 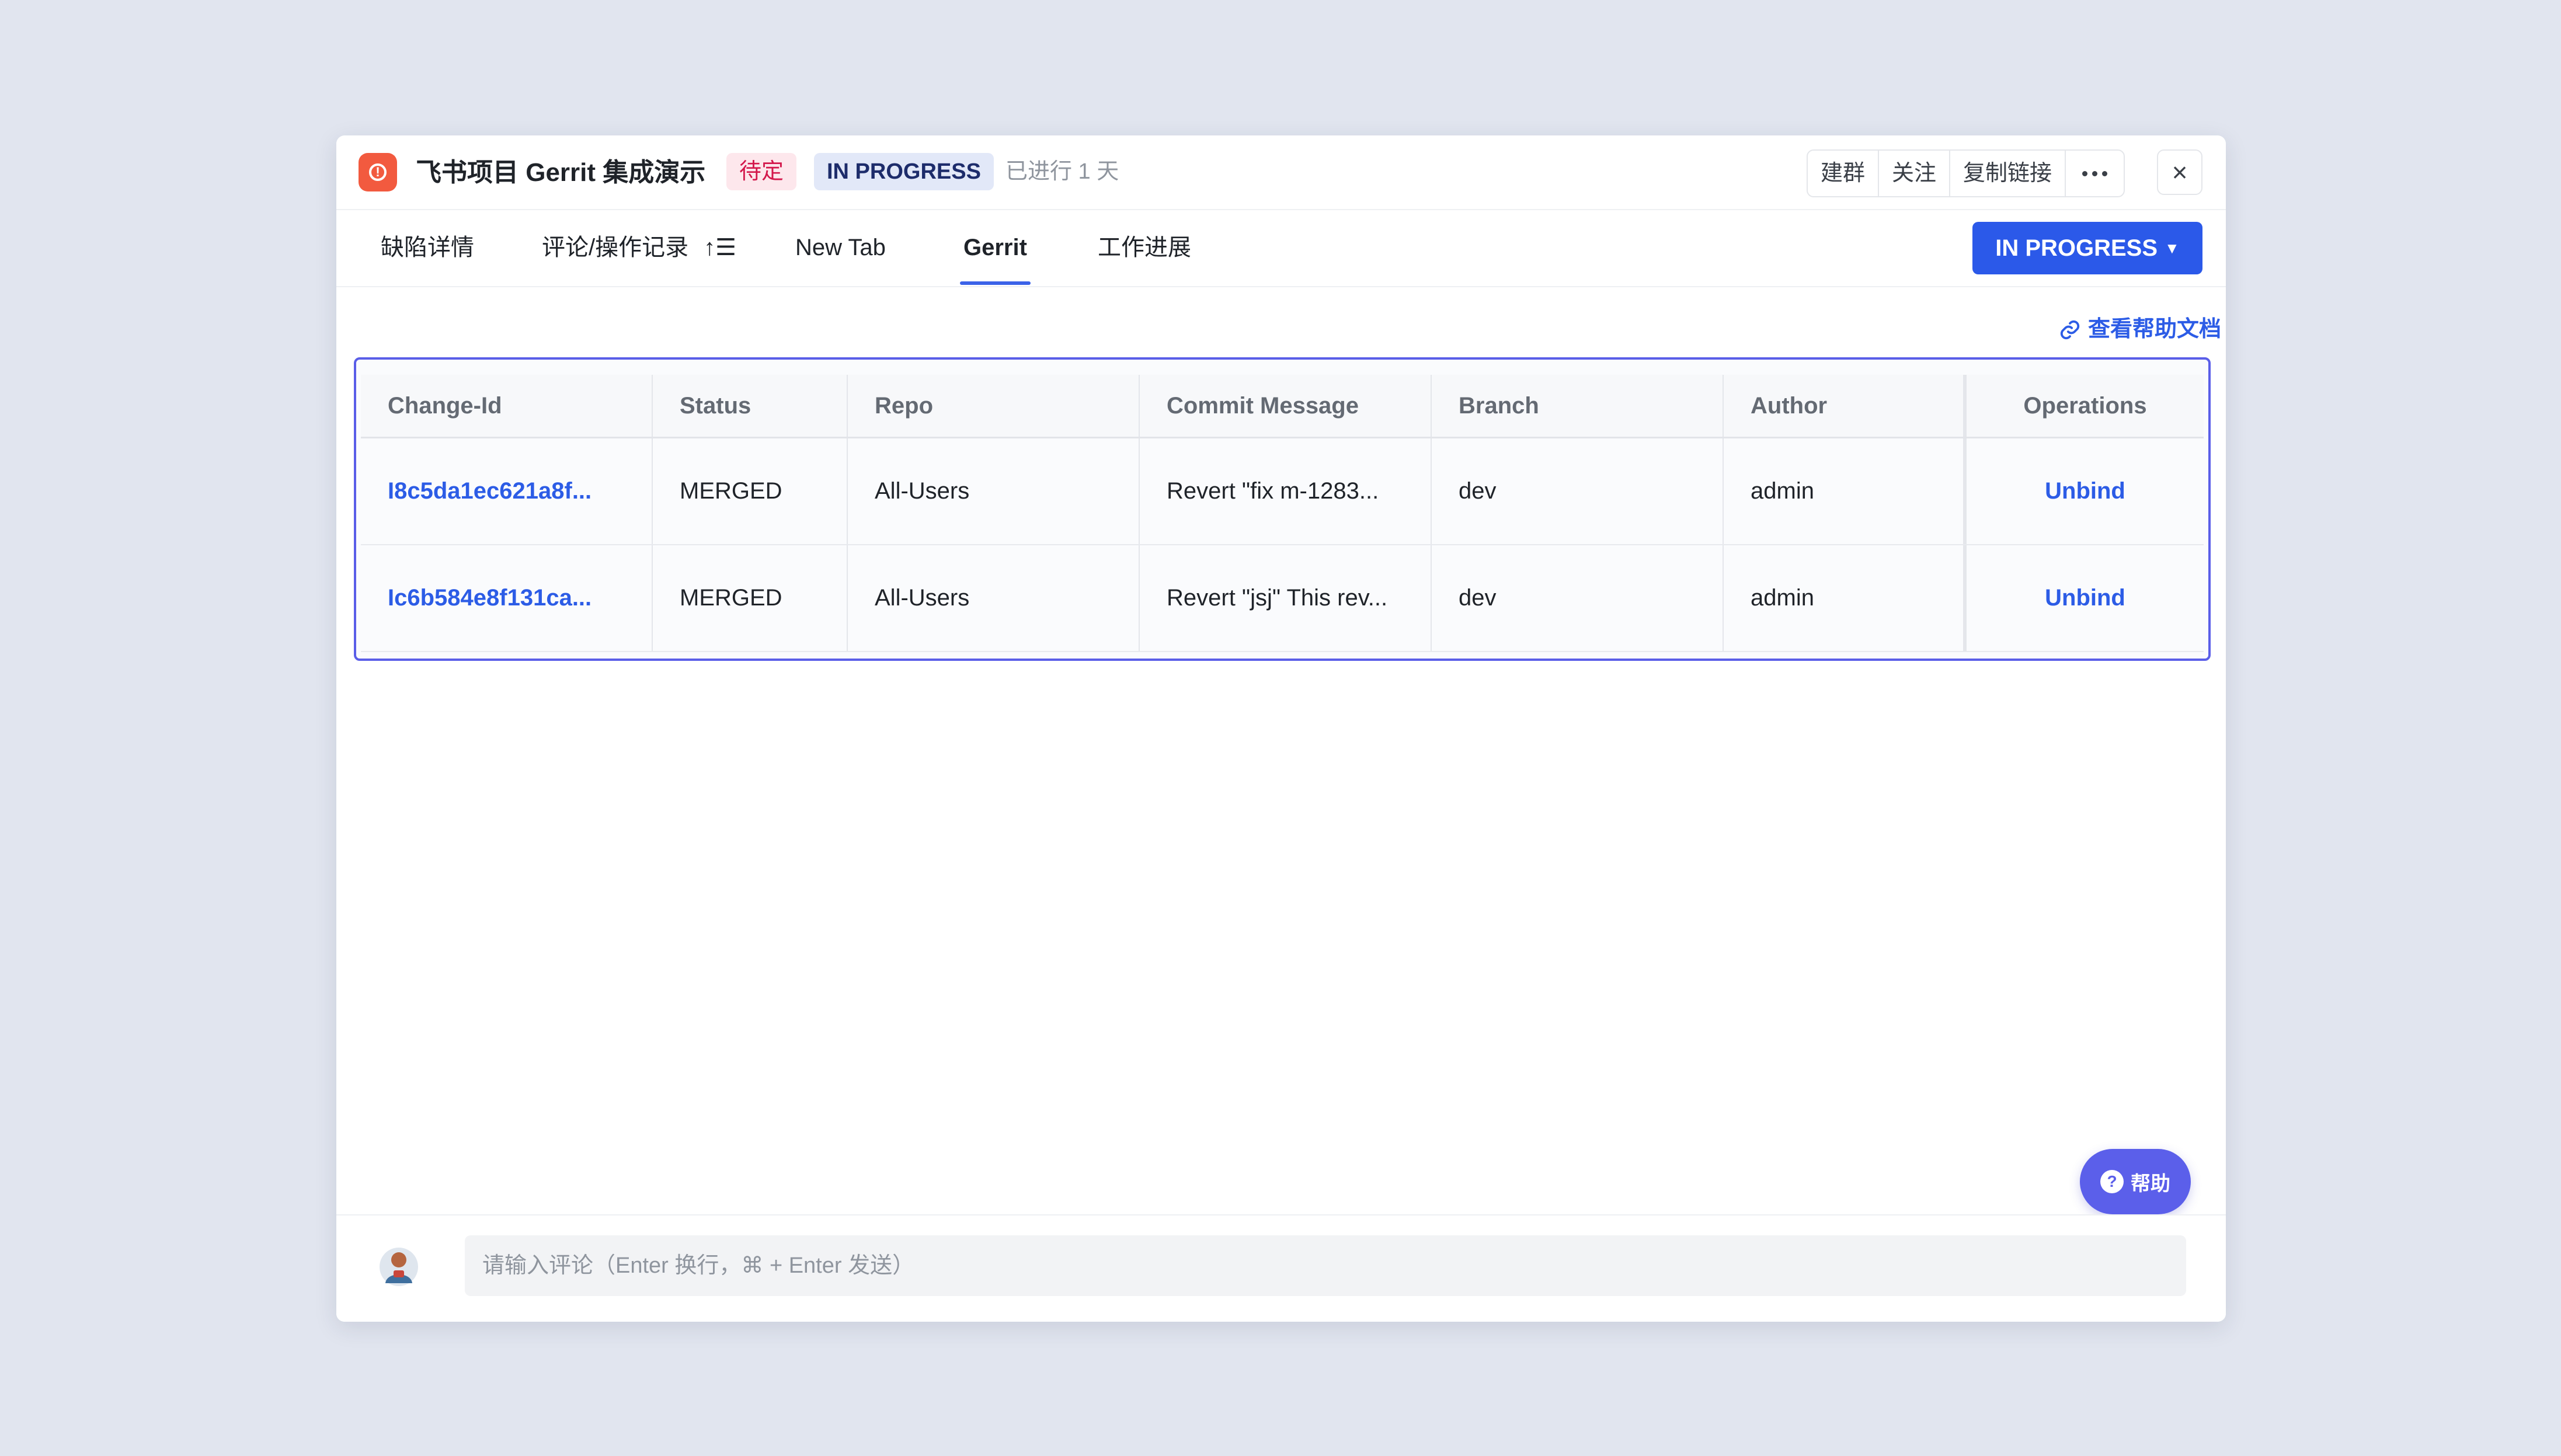 What do you see at coordinates (561, 172) in the screenshot?
I see `page-title: 飞书项目 Gerrit 集成演示` at bounding box center [561, 172].